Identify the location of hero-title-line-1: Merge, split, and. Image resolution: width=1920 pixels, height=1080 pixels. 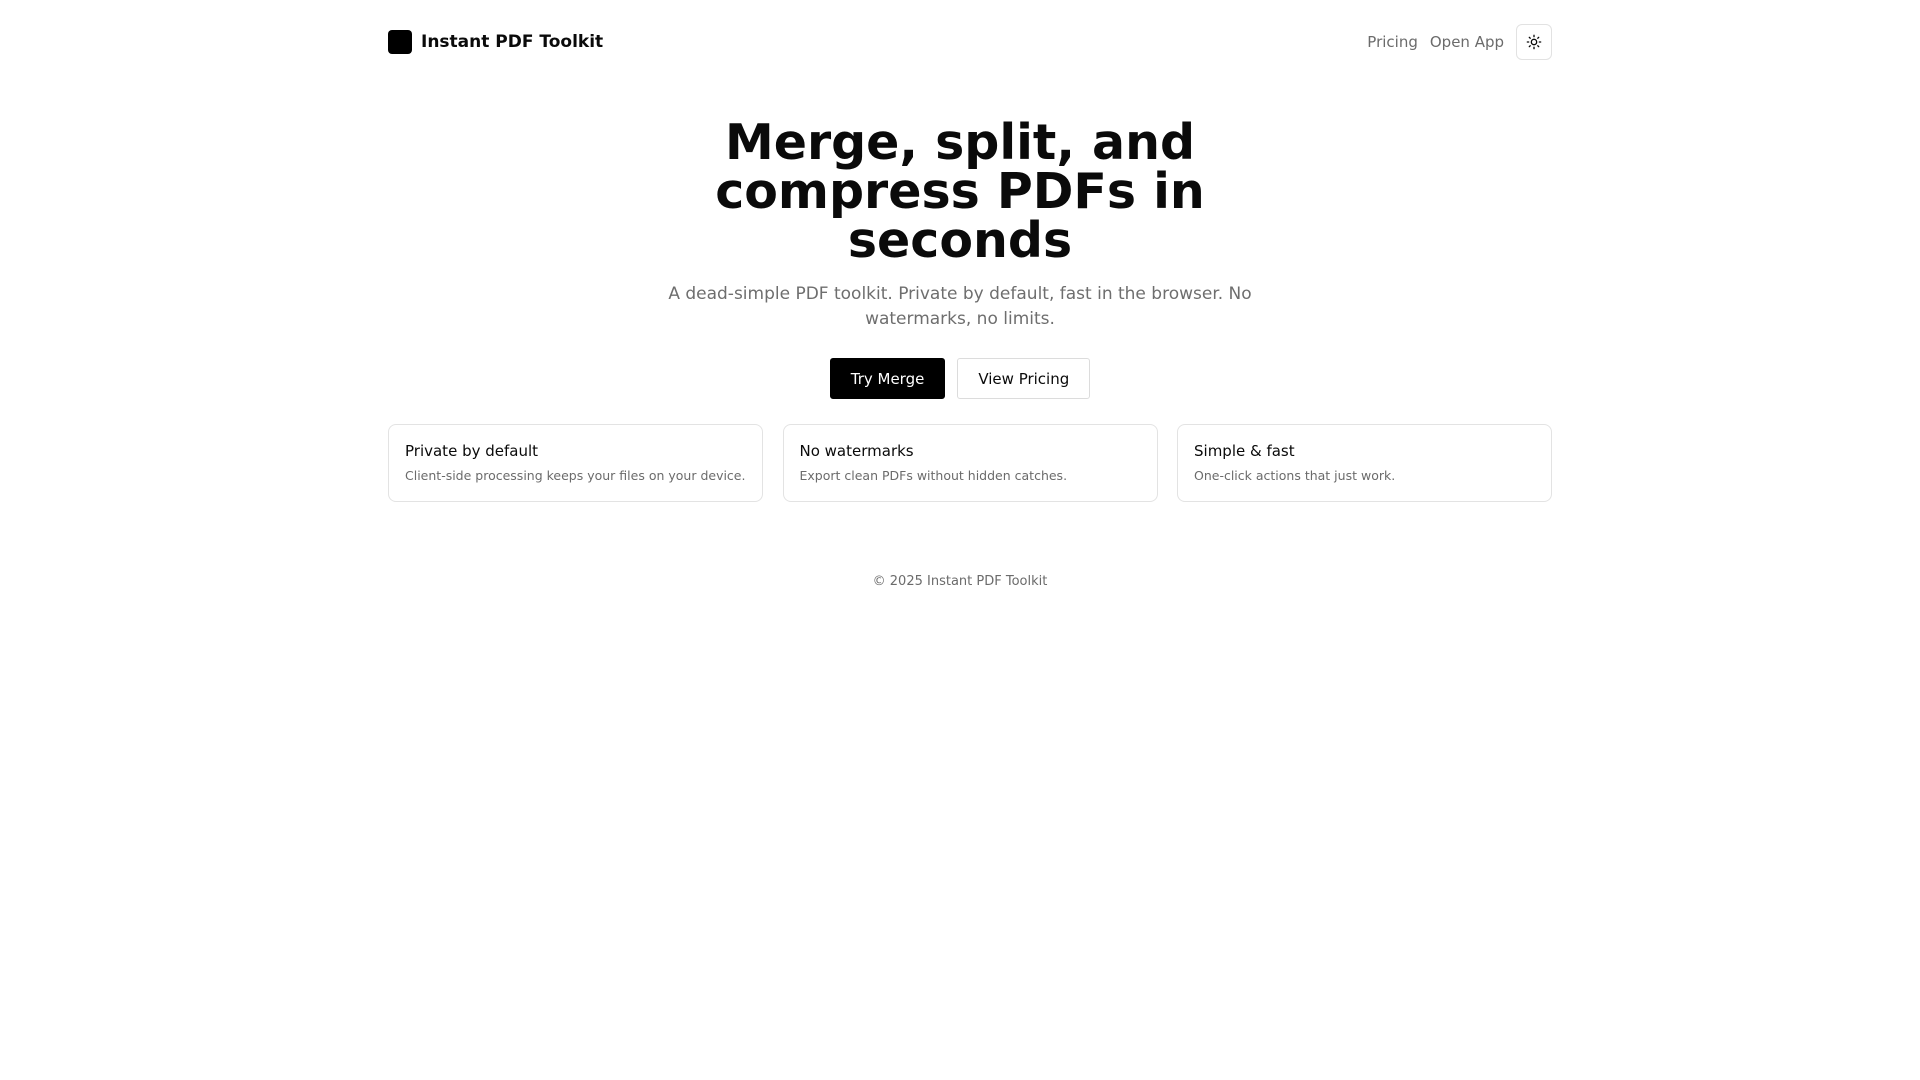
(960, 142).